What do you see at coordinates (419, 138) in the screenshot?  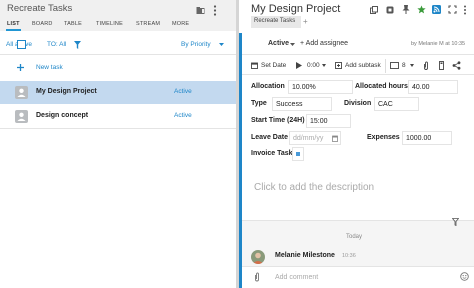 I see `expenses-value: 1000.00` at bounding box center [419, 138].